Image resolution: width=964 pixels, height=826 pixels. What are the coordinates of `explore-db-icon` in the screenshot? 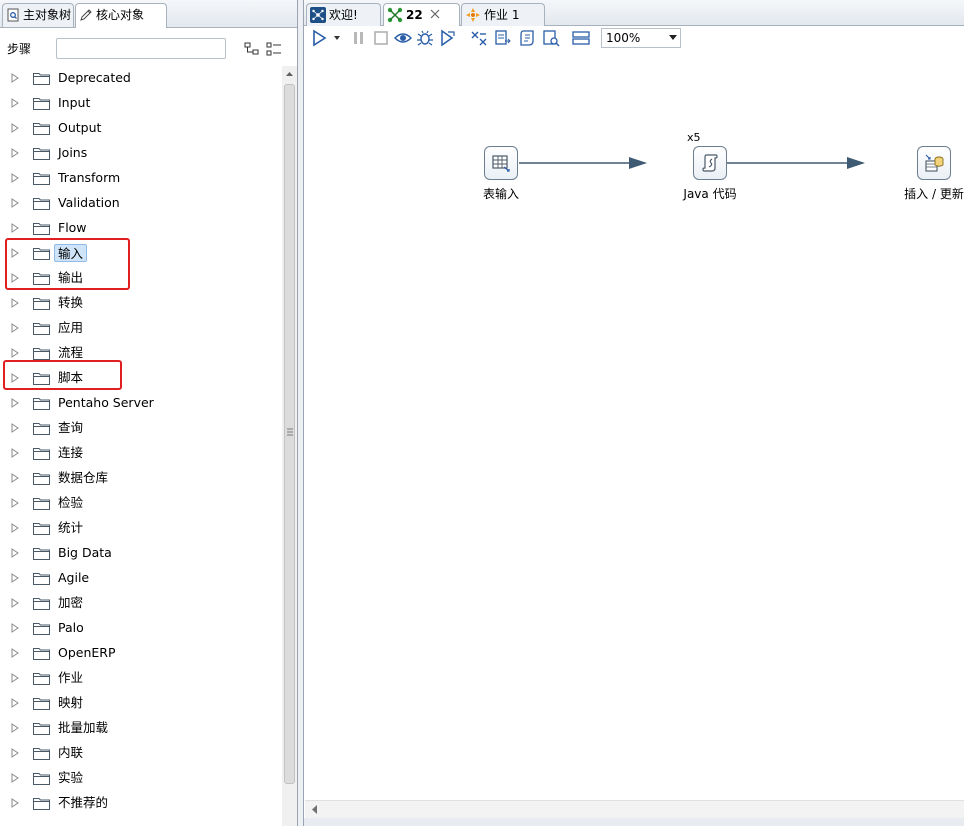 It's located at (551, 38).